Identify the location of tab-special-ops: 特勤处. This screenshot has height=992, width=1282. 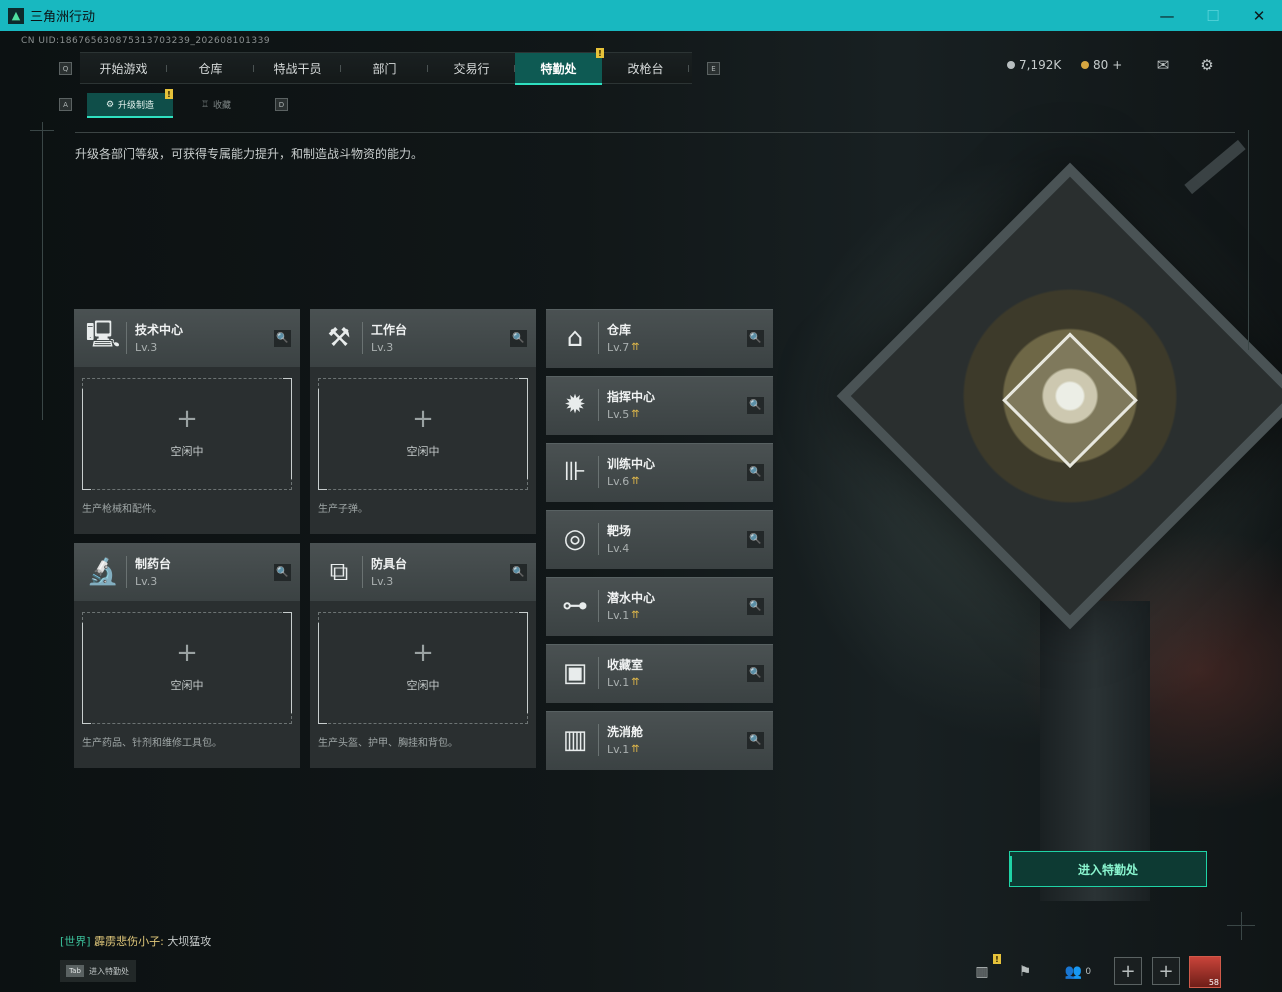
(558, 69).